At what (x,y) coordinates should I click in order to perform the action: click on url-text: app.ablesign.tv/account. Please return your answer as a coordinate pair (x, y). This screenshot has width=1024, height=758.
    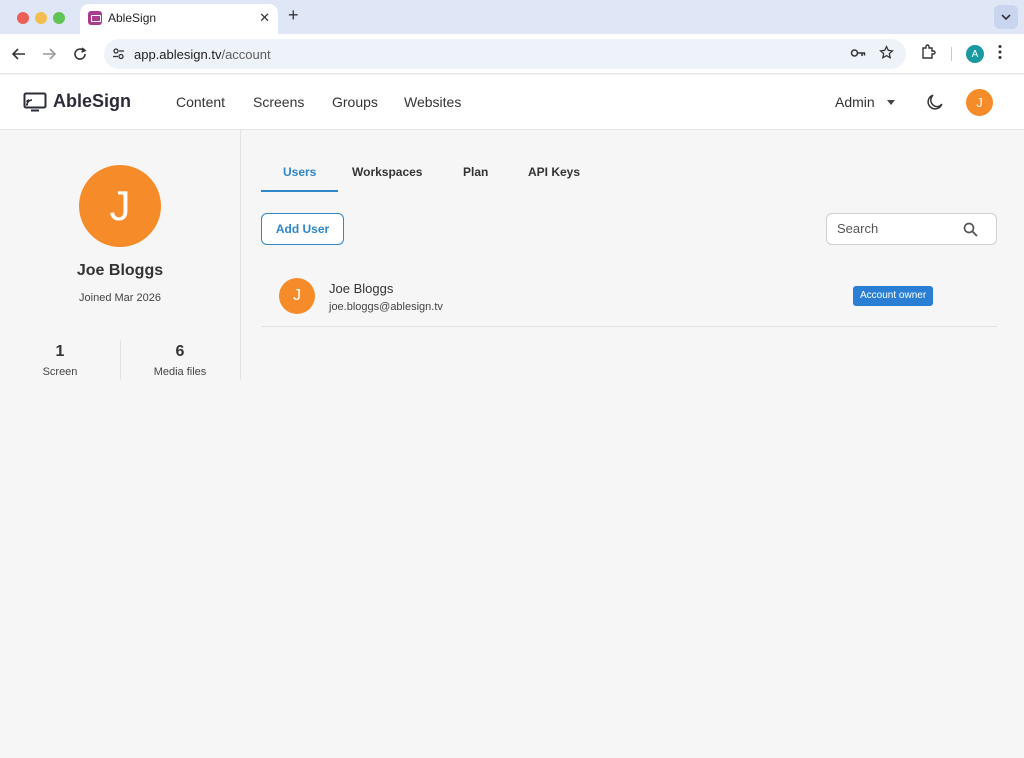
    Looking at the image, I should click on (202, 54).